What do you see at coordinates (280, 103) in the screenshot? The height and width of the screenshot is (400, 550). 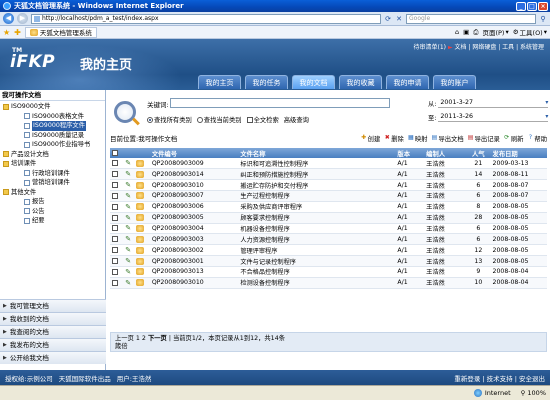 I see `keyword-input` at bounding box center [280, 103].